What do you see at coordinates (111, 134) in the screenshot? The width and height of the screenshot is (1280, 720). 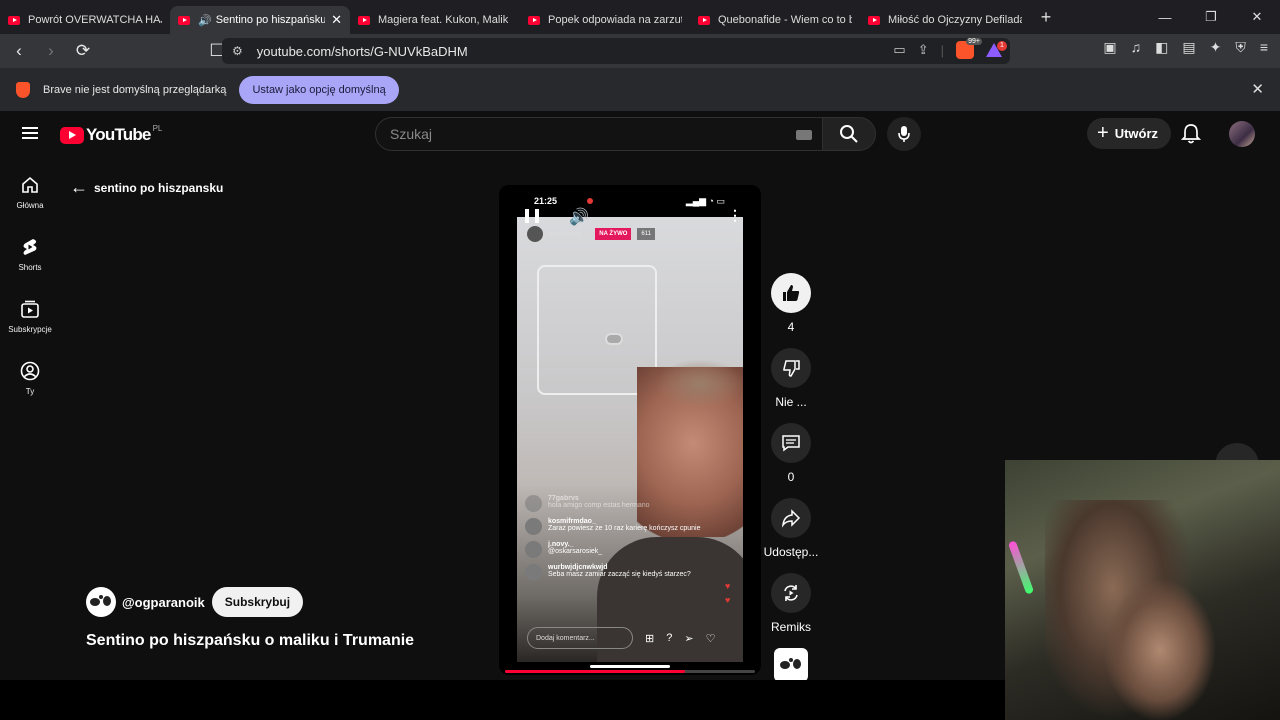 I see `youtube-logo: YouTube PL` at bounding box center [111, 134].